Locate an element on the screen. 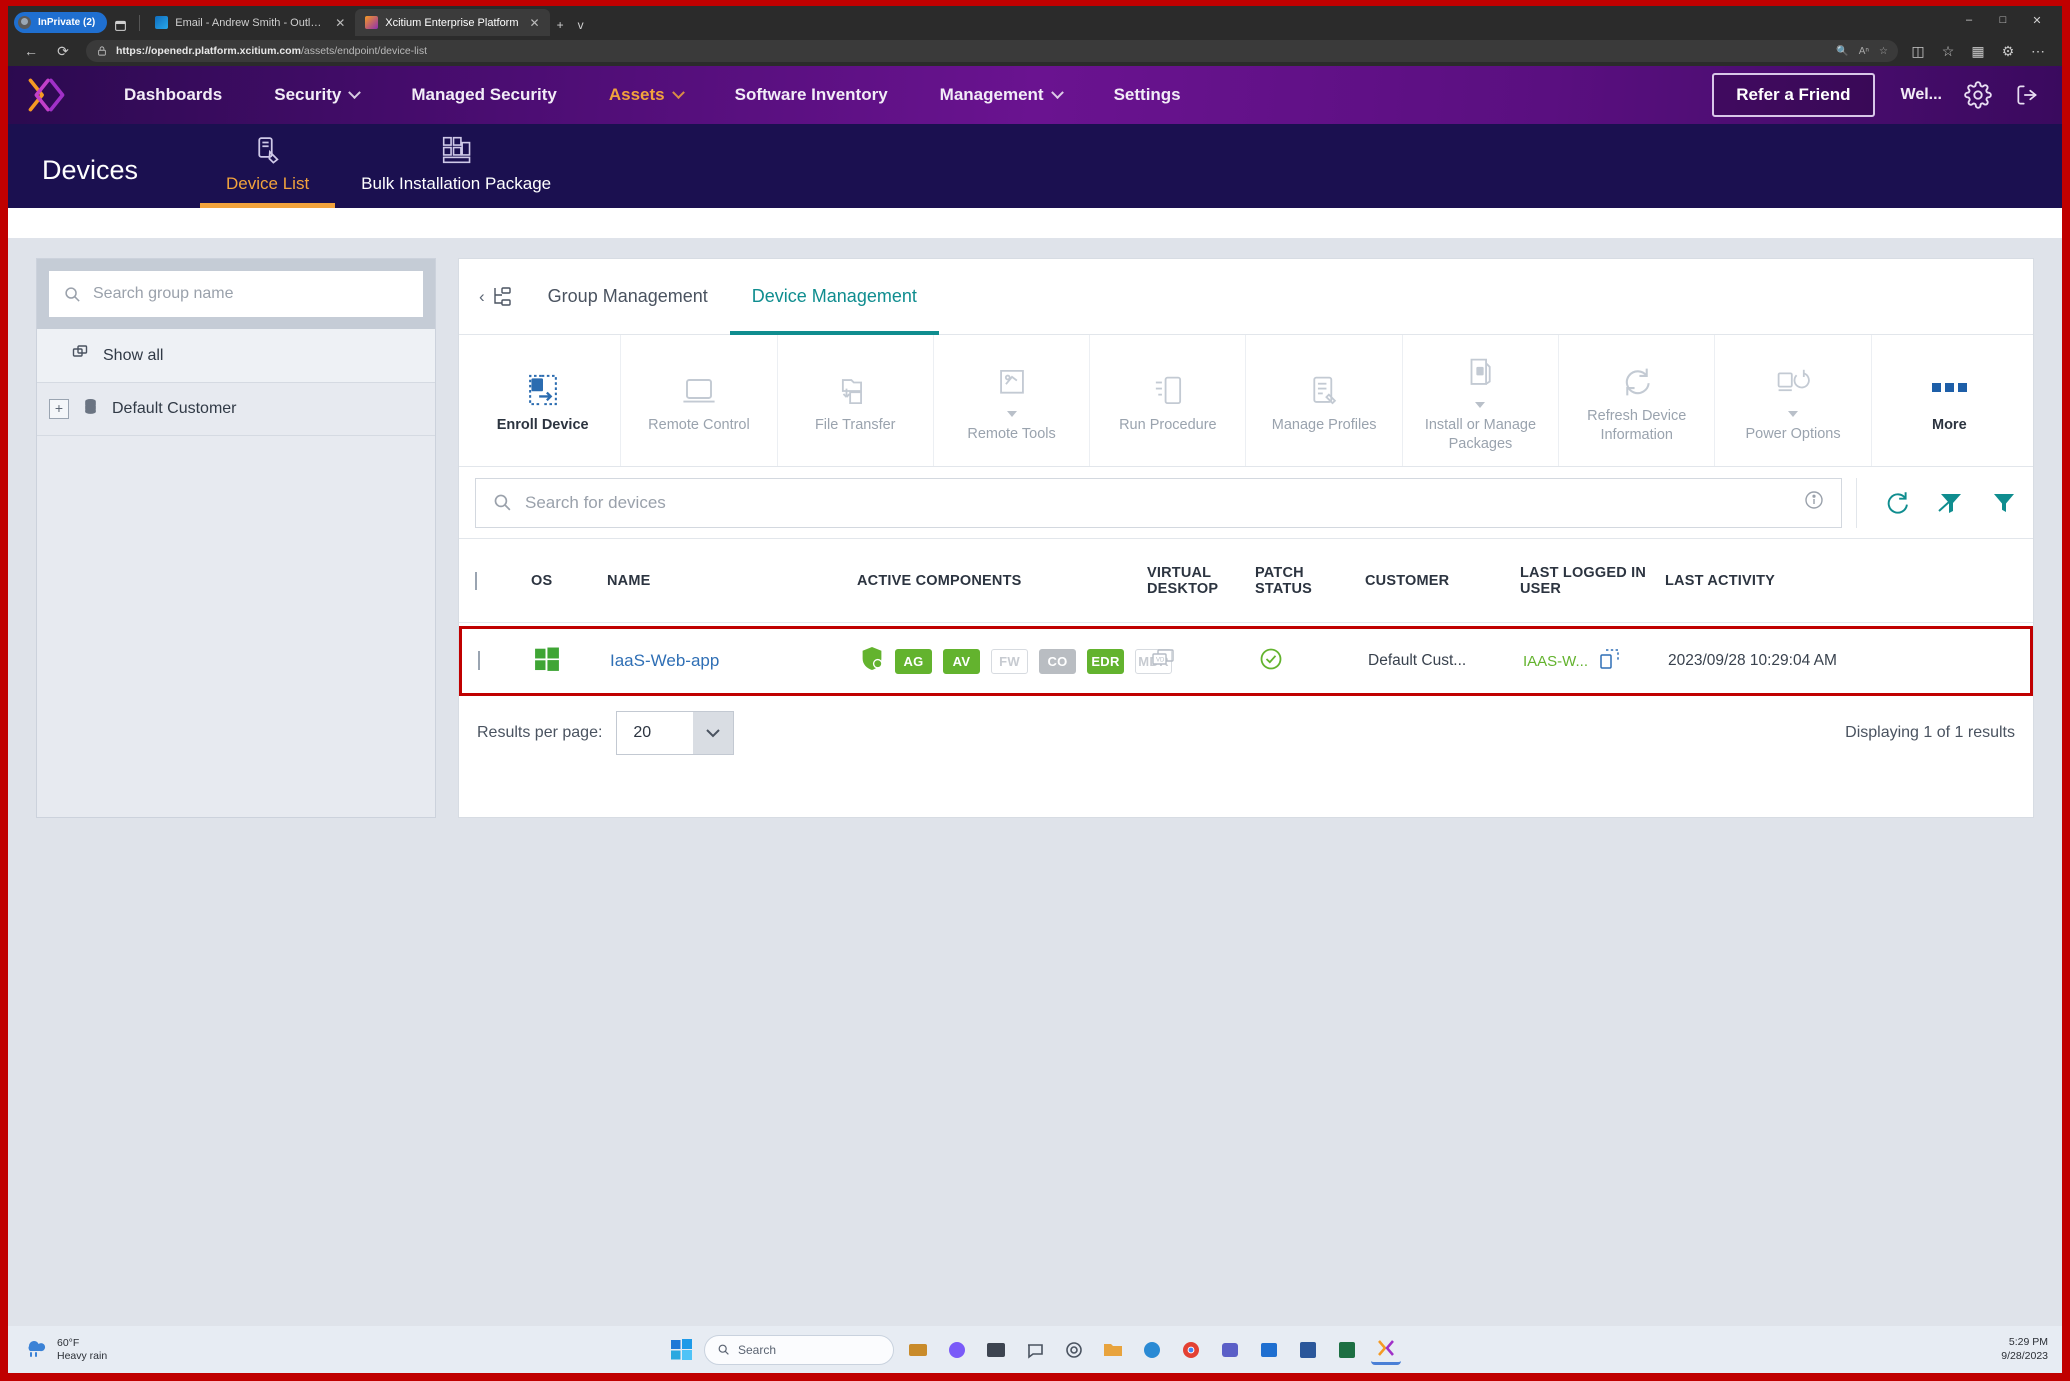 This screenshot has width=2070, height=1381. toolbar-manage-profiles: Manage Profiles is located at coordinates (1324, 400).